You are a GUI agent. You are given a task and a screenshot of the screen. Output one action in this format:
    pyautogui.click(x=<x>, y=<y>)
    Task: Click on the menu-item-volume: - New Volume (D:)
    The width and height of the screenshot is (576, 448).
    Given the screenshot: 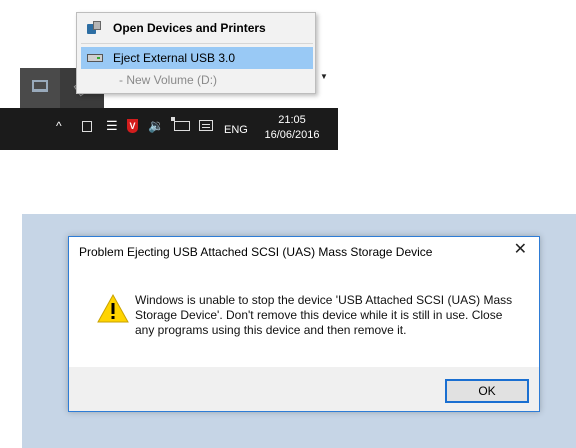 What is the action you would take?
    pyautogui.click(x=197, y=80)
    